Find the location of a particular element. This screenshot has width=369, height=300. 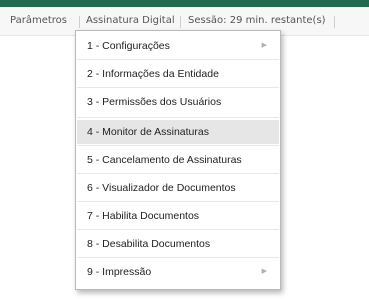

menu-item-permissoes-usuarios: 3 - Permissões dos Usuários is located at coordinates (178, 102).